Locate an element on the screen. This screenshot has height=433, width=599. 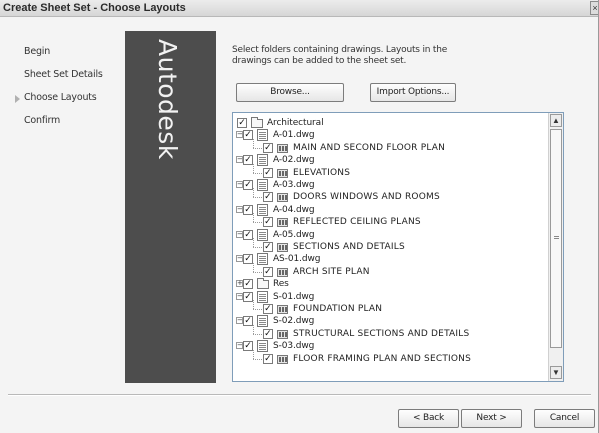
tree-drawing-item: − ✓ S-02.dwg is located at coordinates (389, 321).